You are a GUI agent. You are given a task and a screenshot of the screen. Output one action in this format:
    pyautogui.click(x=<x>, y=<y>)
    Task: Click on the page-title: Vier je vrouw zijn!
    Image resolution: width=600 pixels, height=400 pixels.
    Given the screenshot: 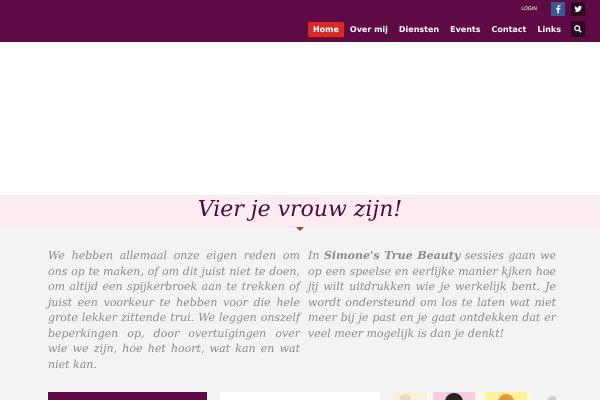 What is the action you would take?
    pyautogui.click(x=300, y=210)
    